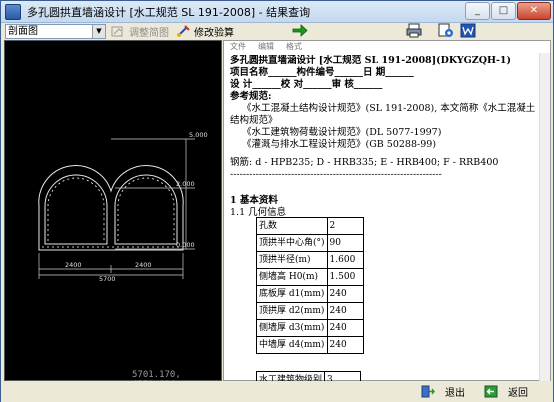 The height and width of the screenshot is (402, 554). What do you see at coordinates (477, 11) in the screenshot?
I see `minimize-button: _` at bounding box center [477, 11].